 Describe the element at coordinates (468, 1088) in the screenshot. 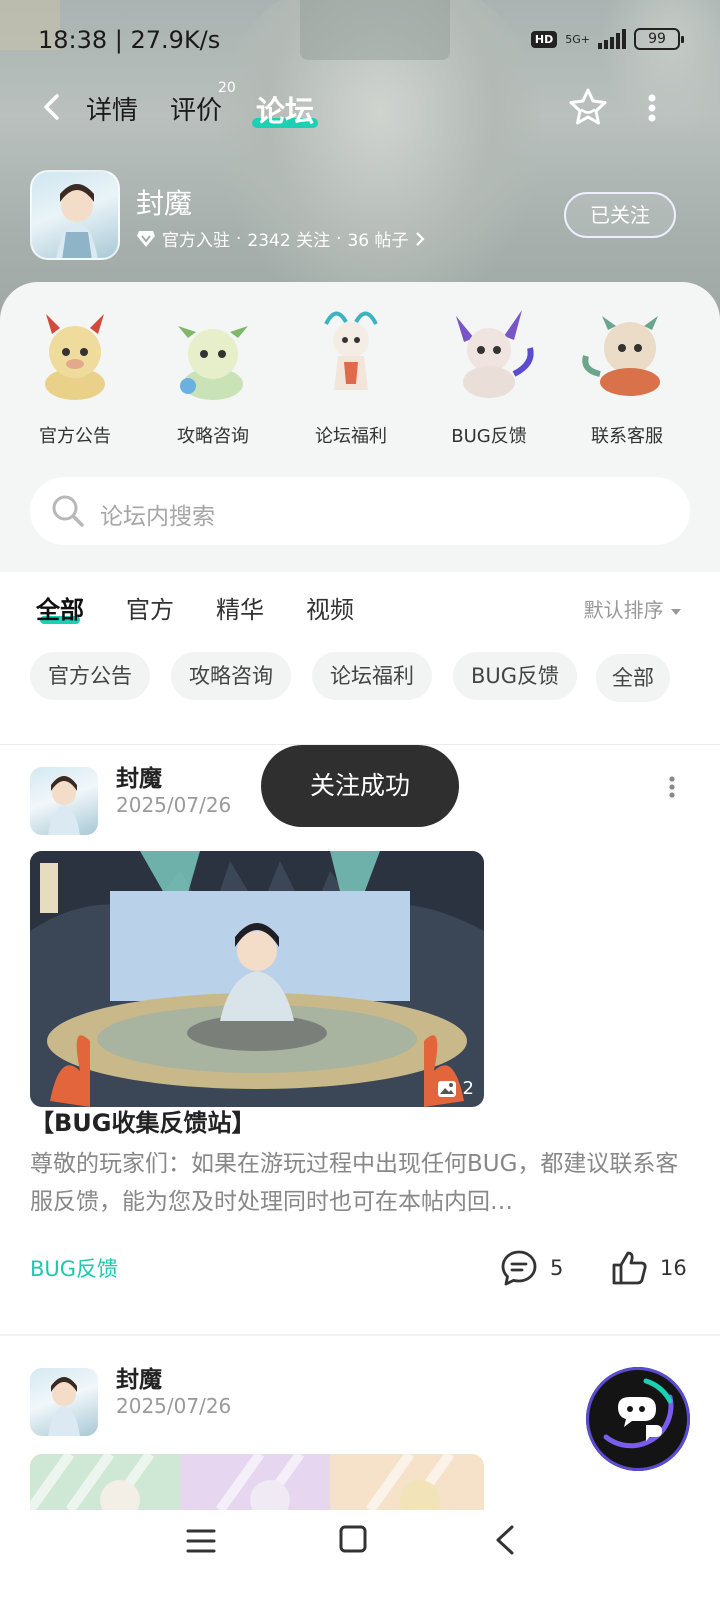

I see `image-count: 2` at that location.